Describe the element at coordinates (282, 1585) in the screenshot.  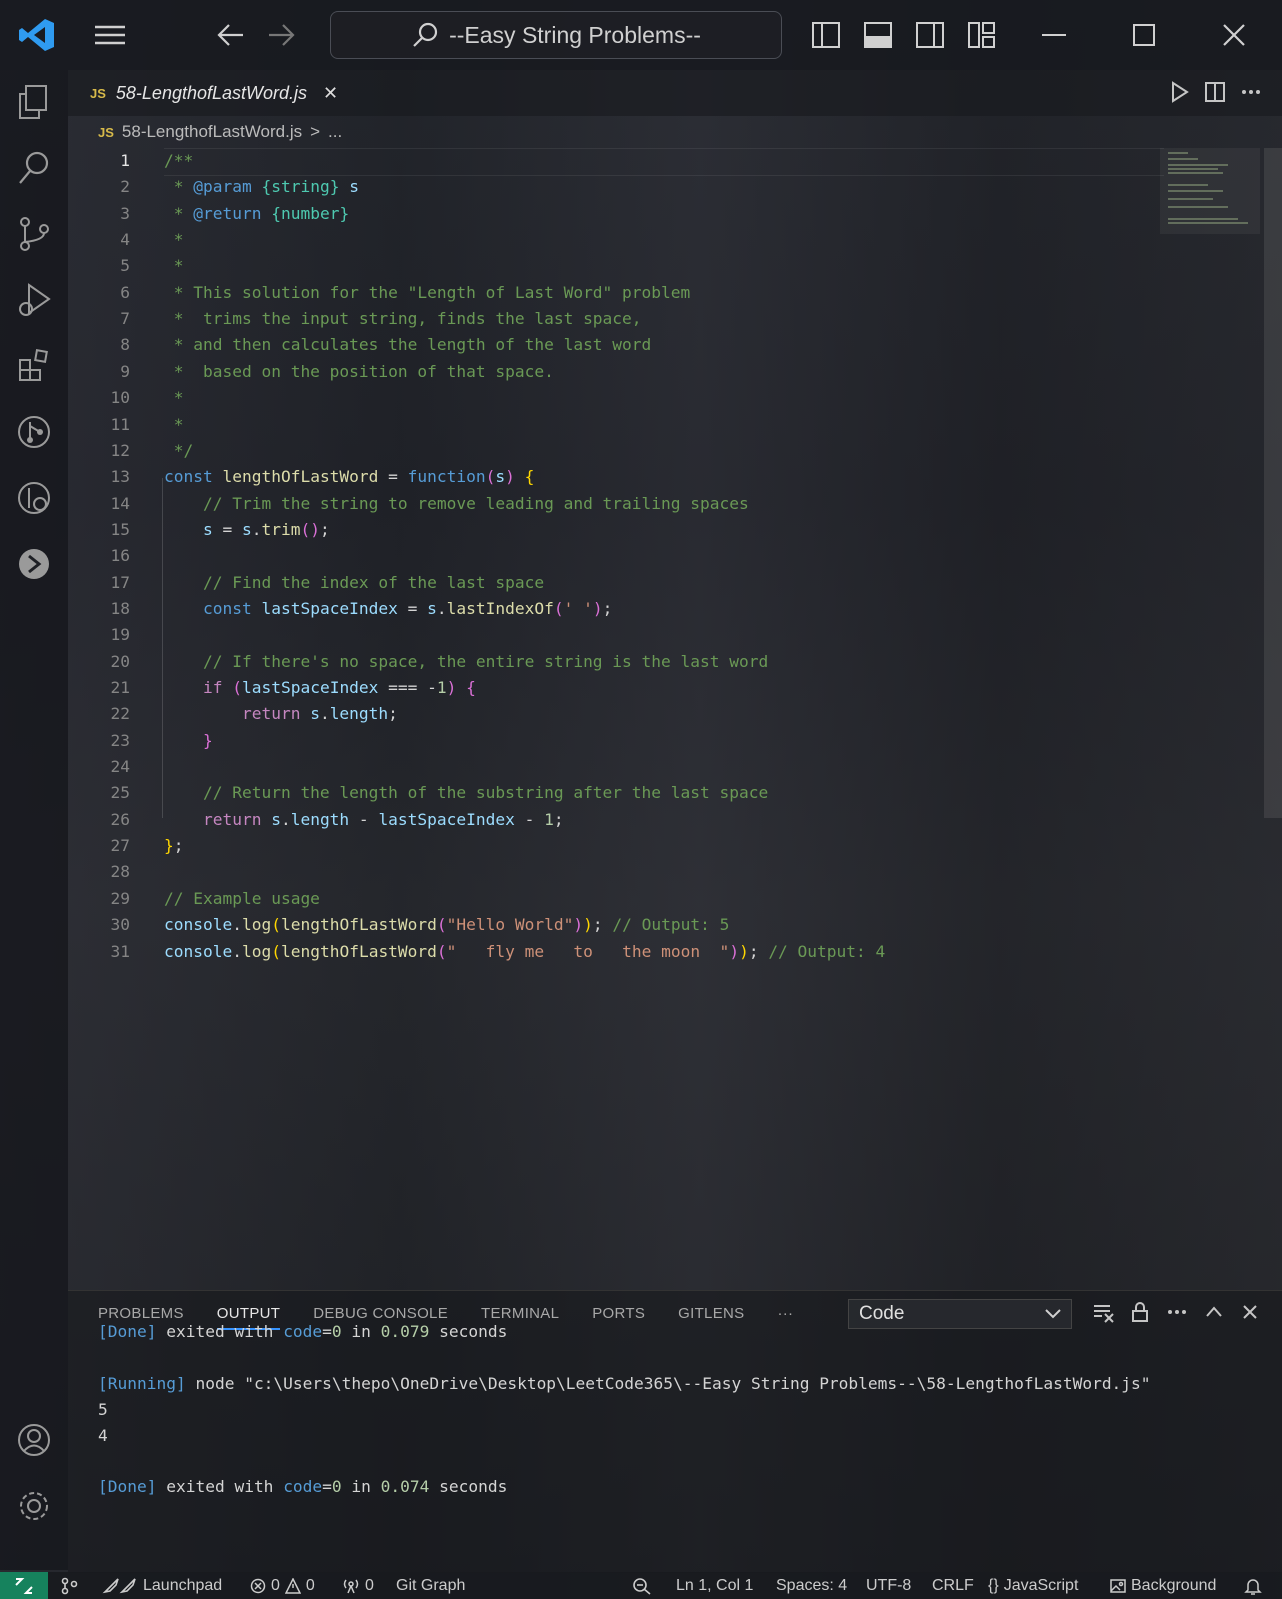
I see `problems-status: 0 0` at that location.